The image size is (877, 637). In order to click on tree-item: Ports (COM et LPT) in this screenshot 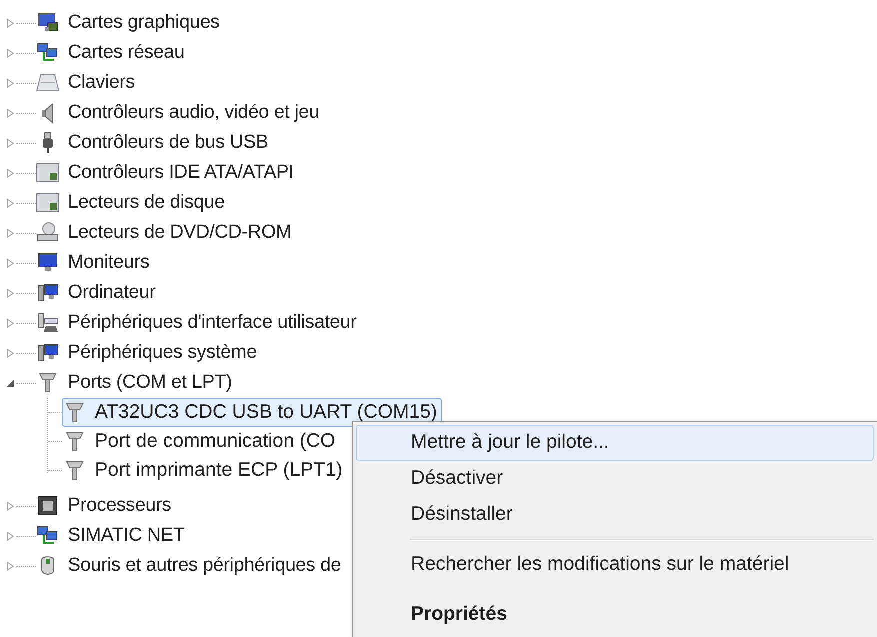, I will do `click(150, 383)`.